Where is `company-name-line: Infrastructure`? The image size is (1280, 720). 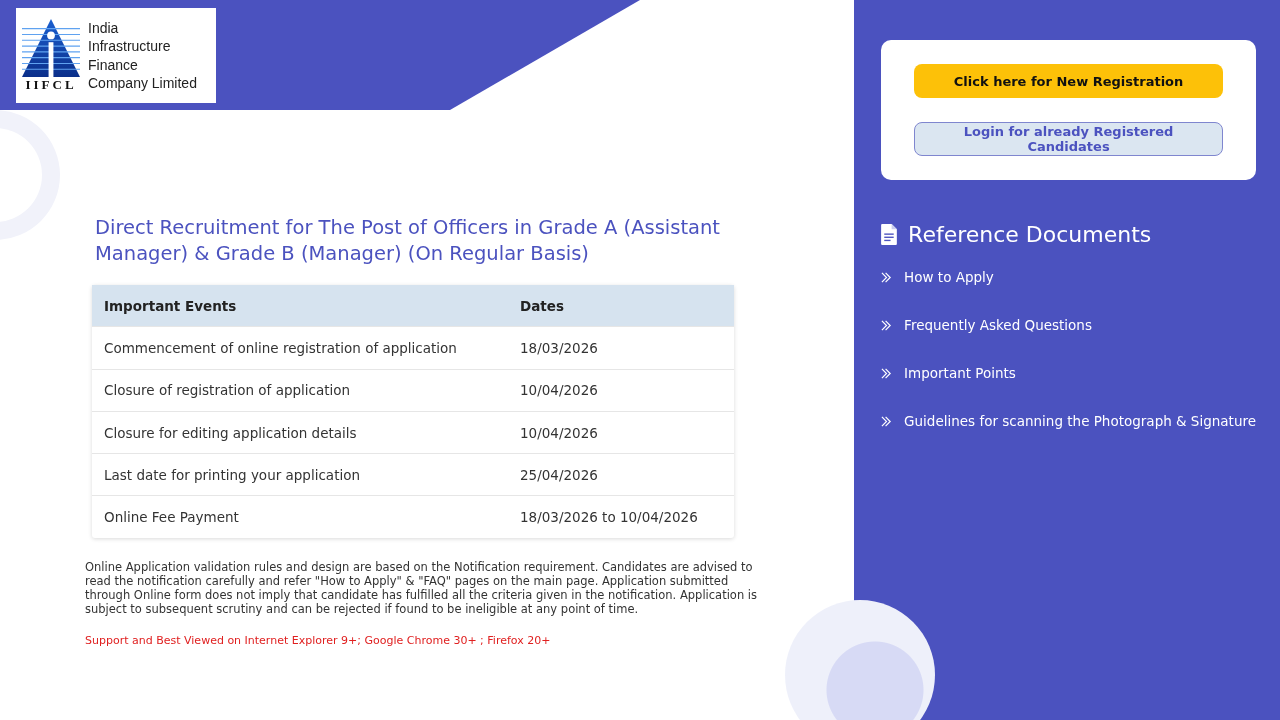 company-name-line: Infrastructure is located at coordinates (130, 46).